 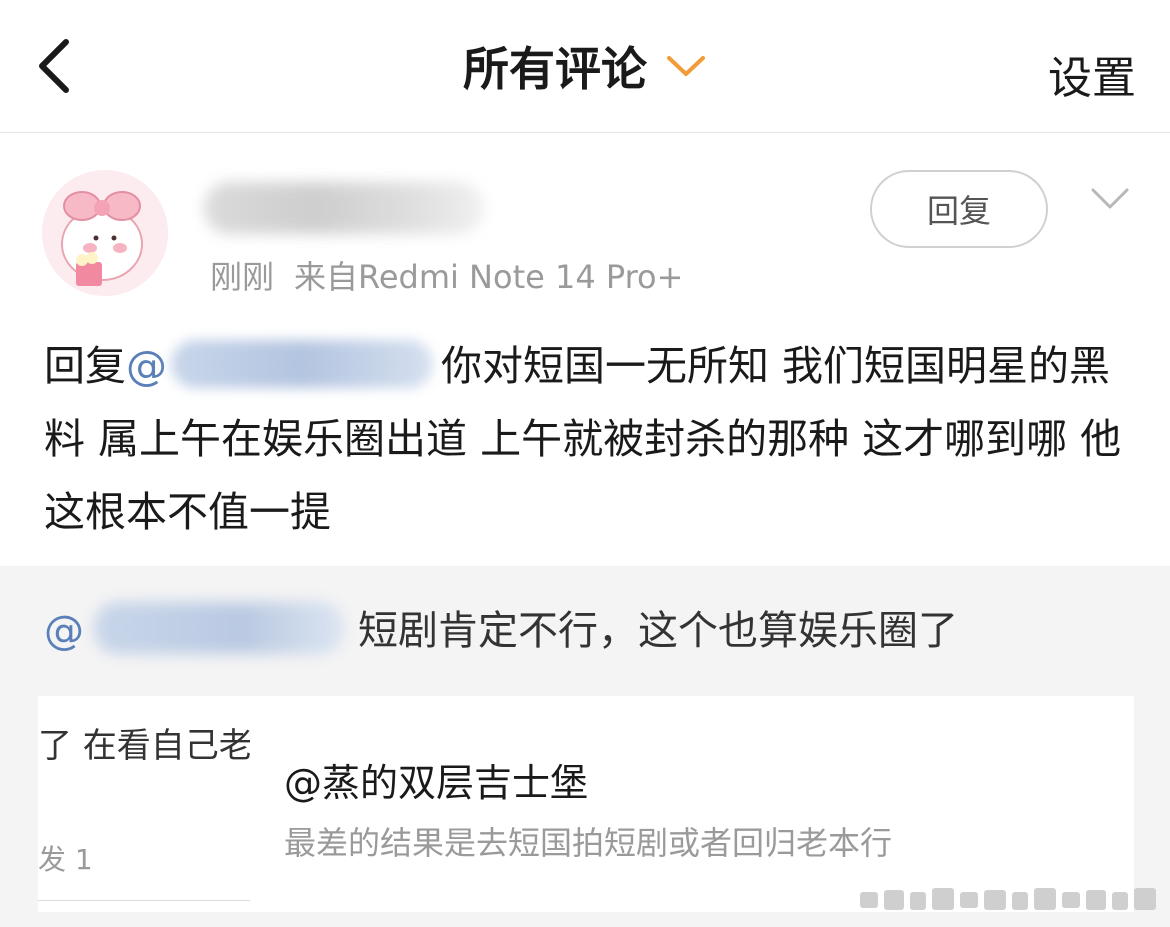 What do you see at coordinates (344, 208) in the screenshot?
I see `username-blurred` at bounding box center [344, 208].